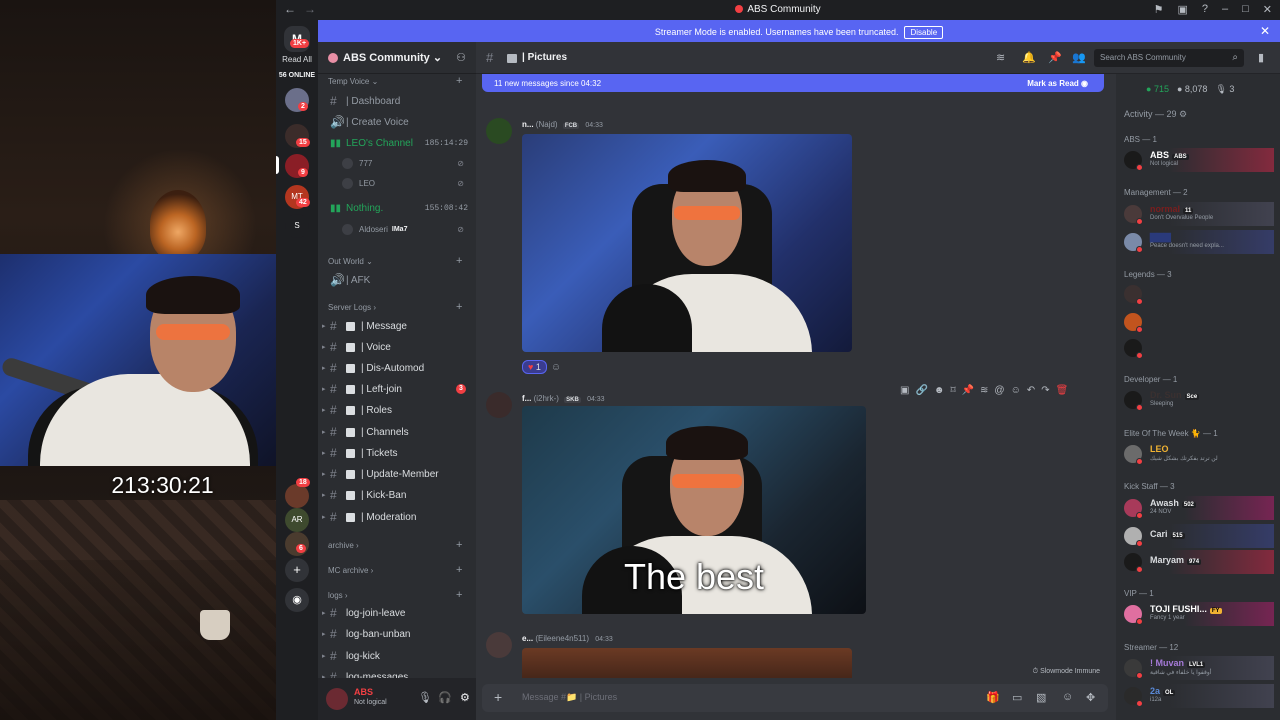 The image size is (1280, 720). Describe the element at coordinates (1090, 697) in the screenshot. I see `apps-icon: ✥` at that location.